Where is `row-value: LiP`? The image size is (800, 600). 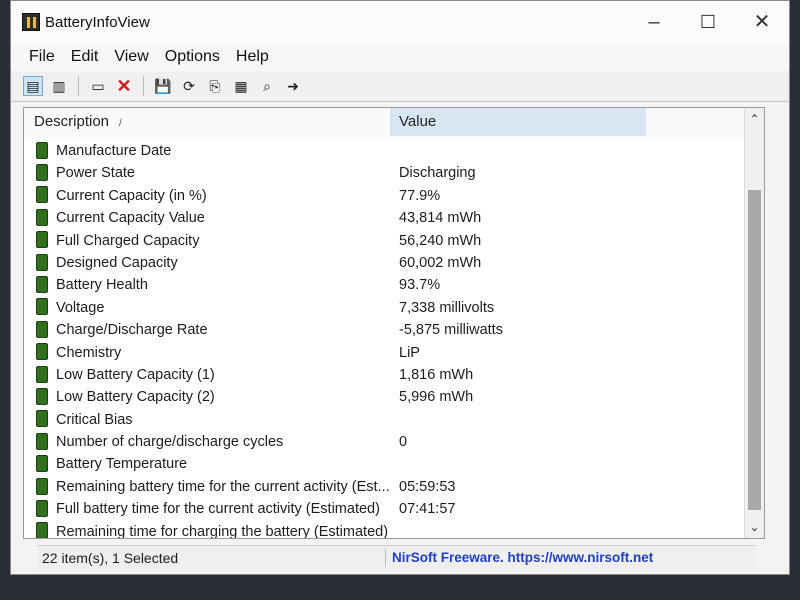
row-value: LiP is located at coordinates (409, 352).